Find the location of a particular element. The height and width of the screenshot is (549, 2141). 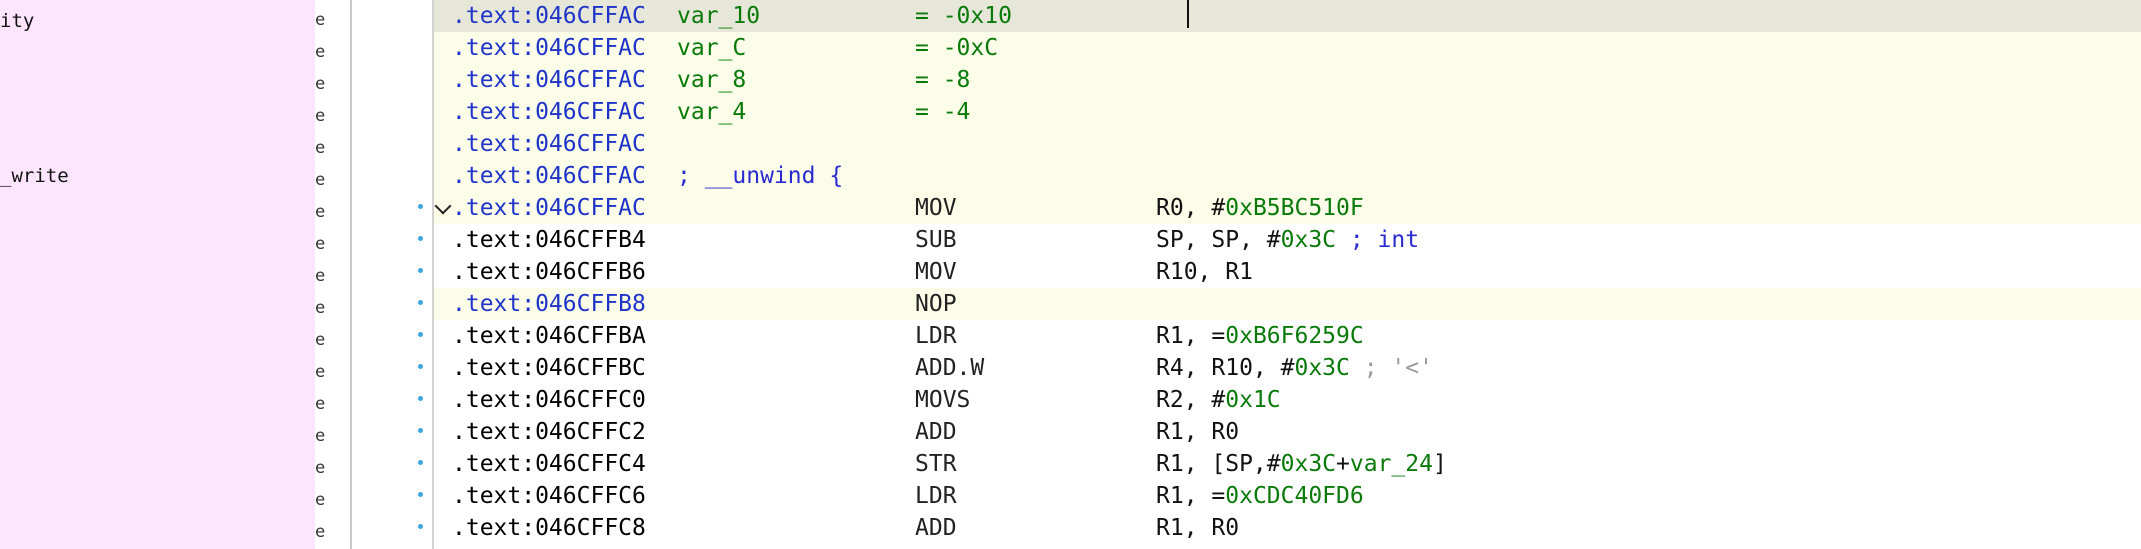

address-label: .text:046CFFC2 is located at coordinates (549, 432).